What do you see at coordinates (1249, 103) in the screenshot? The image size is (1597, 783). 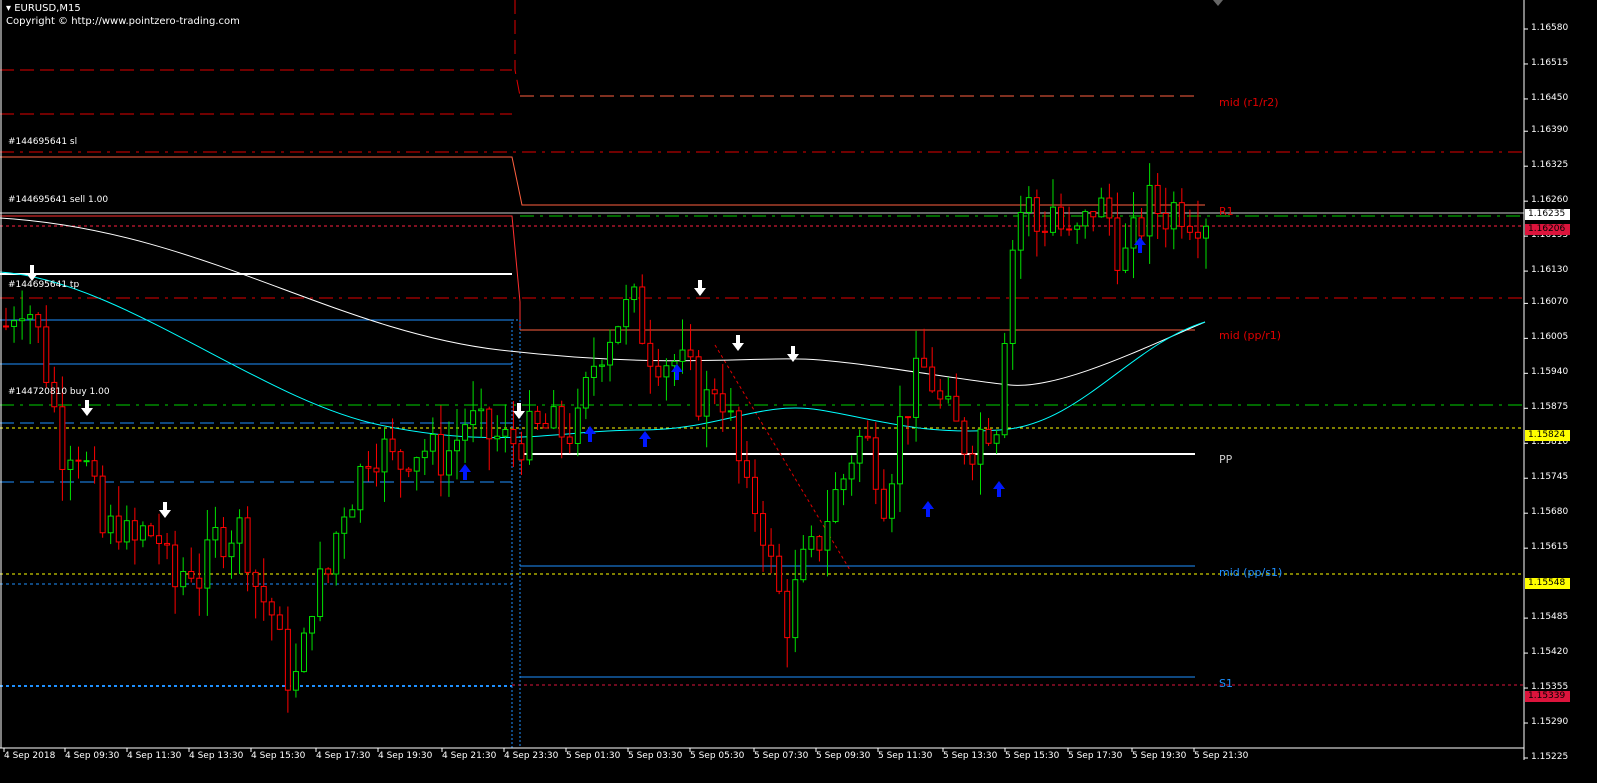 I see `pivot-label: mid (r1/r2)` at bounding box center [1249, 103].